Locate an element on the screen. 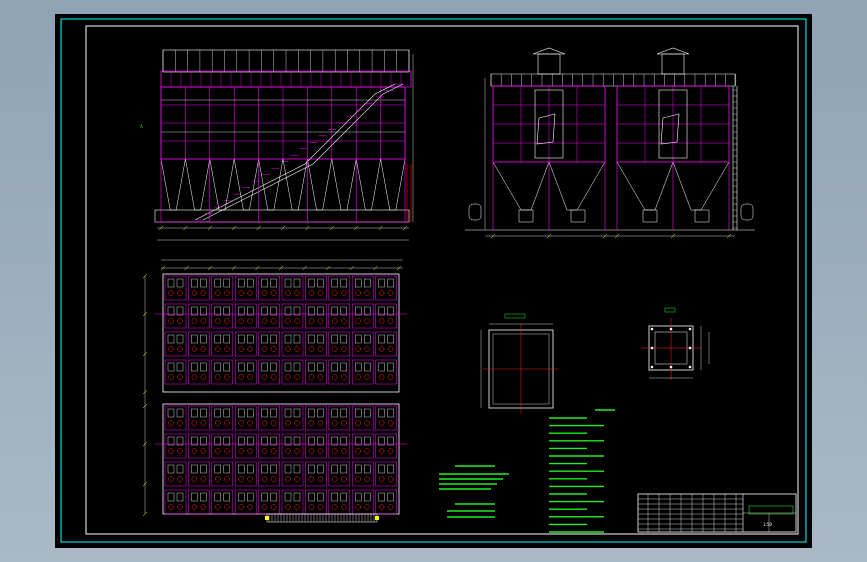 The width and height of the screenshot is (867, 562). front-elevation-view: A is located at coordinates (277, 145).